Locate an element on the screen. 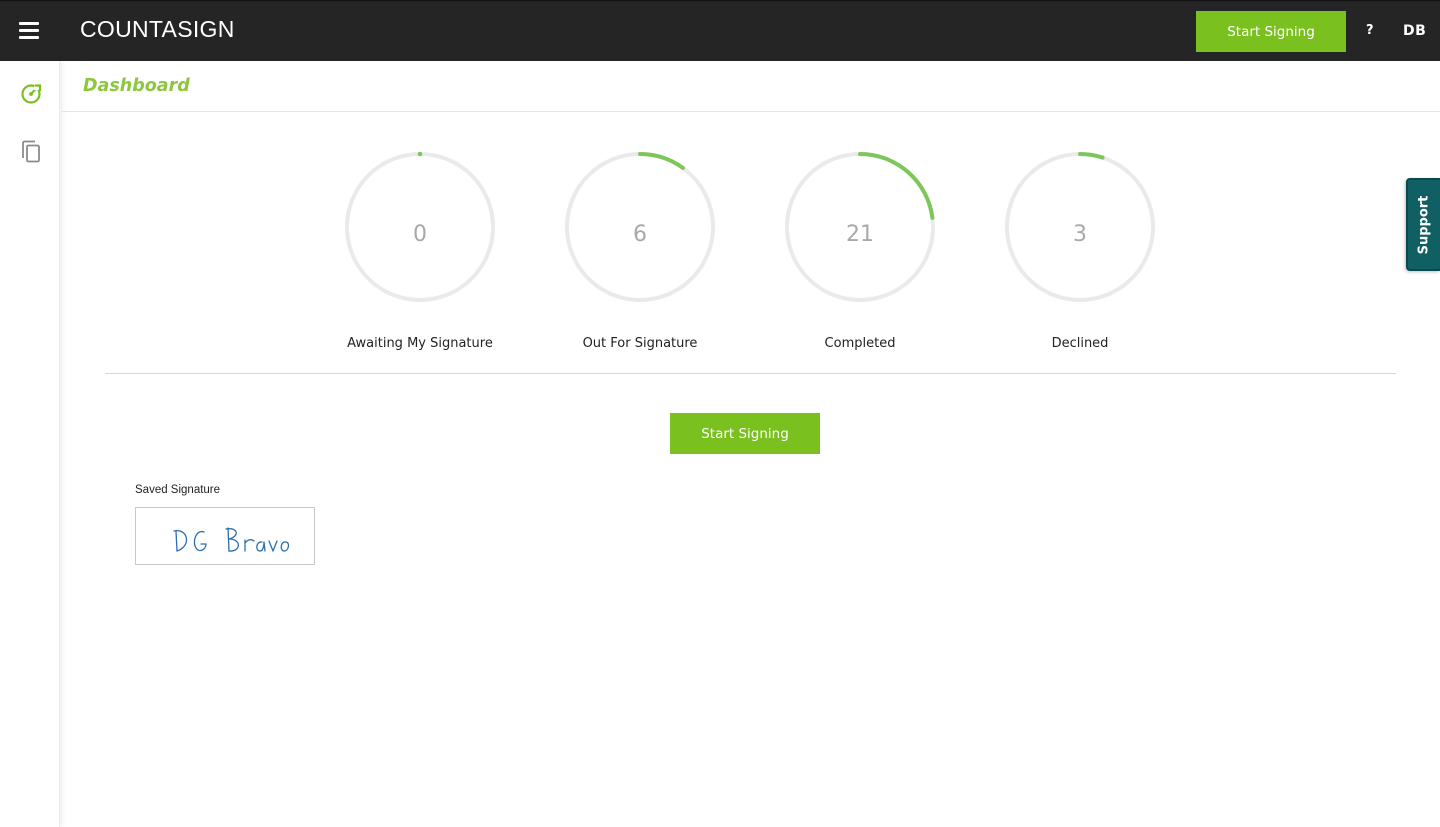  stat-label: Completed is located at coordinates (860, 343).